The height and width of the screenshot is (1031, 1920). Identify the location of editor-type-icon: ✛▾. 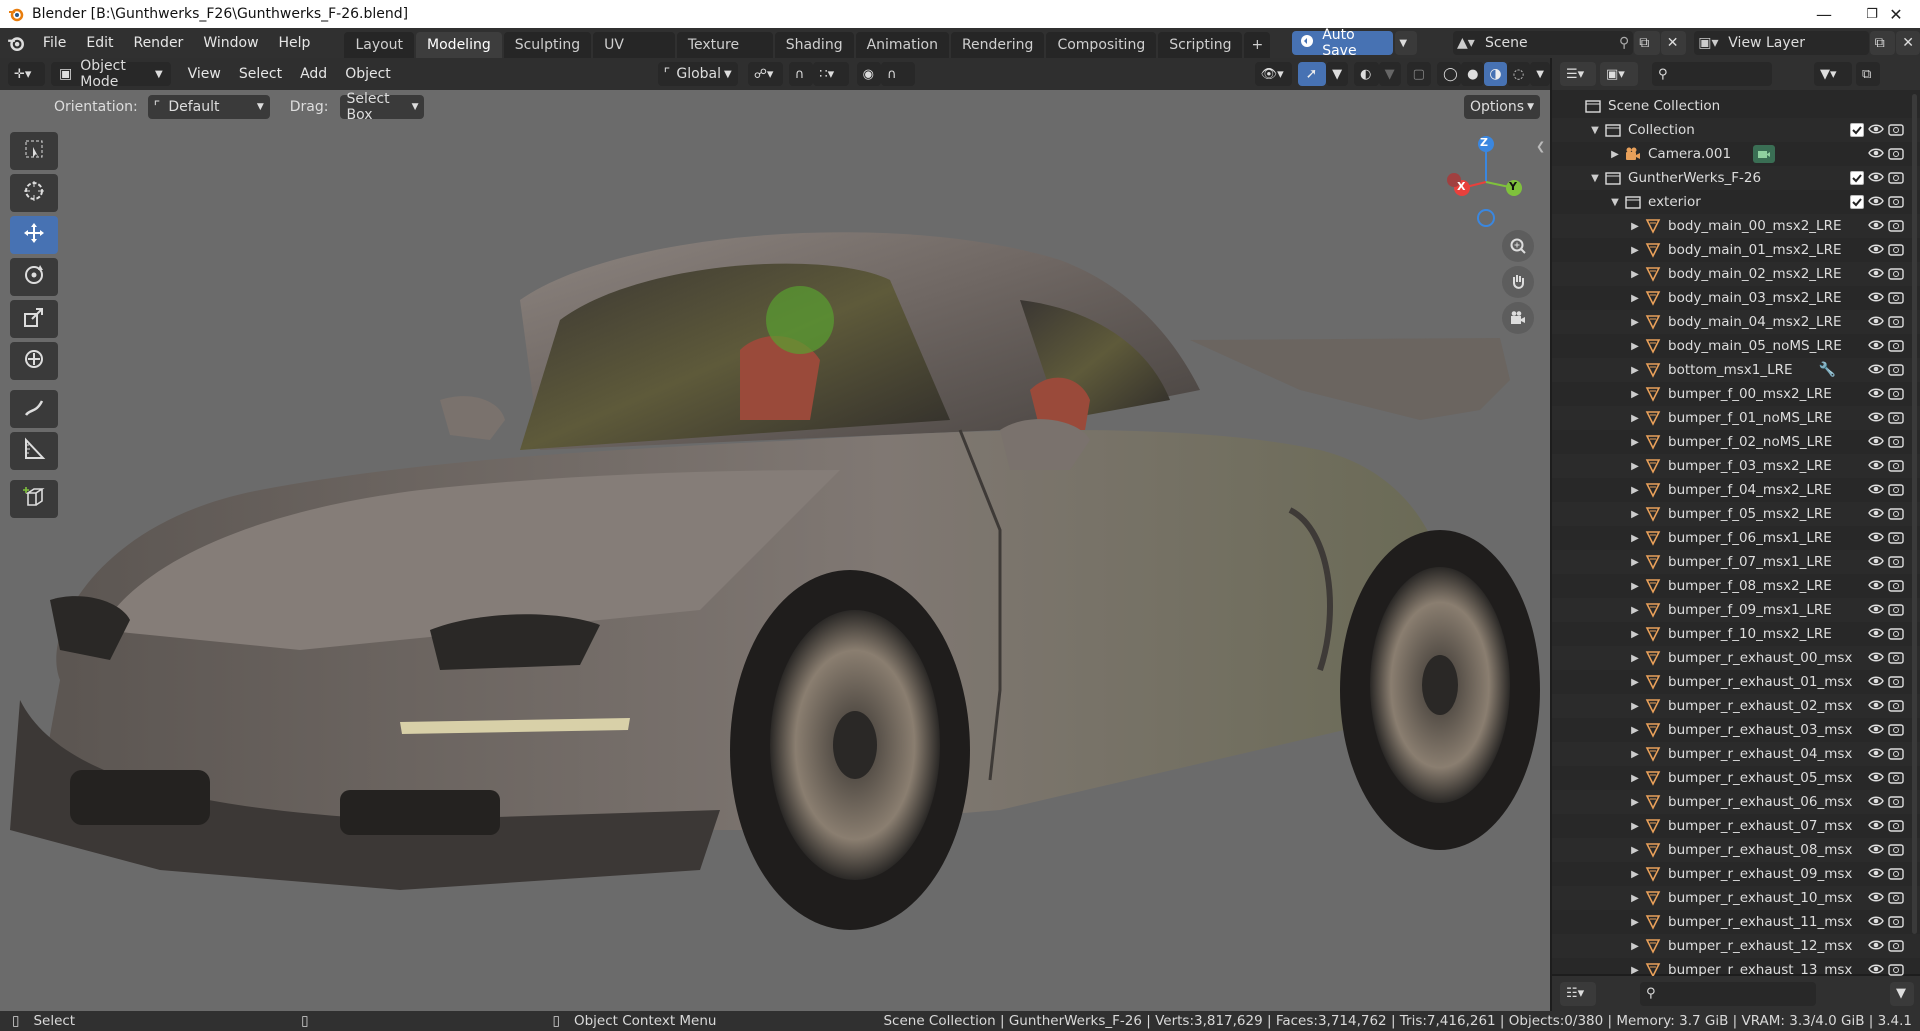
(27, 74).